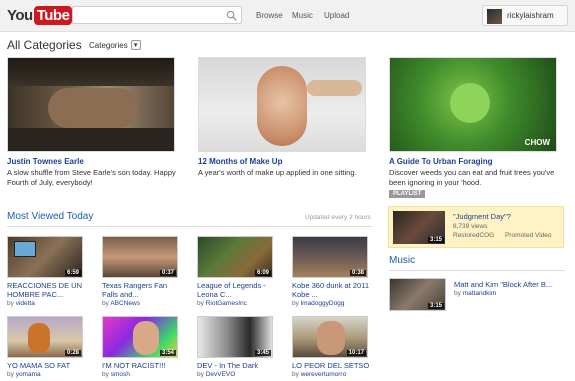 The width and height of the screenshot is (575, 381). I want to click on search-box, so click(157, 15).